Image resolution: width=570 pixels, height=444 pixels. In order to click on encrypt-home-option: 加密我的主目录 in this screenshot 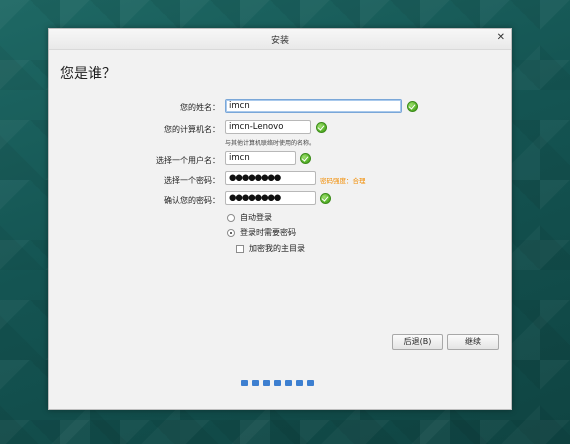, I will do `click(270, 248)`.